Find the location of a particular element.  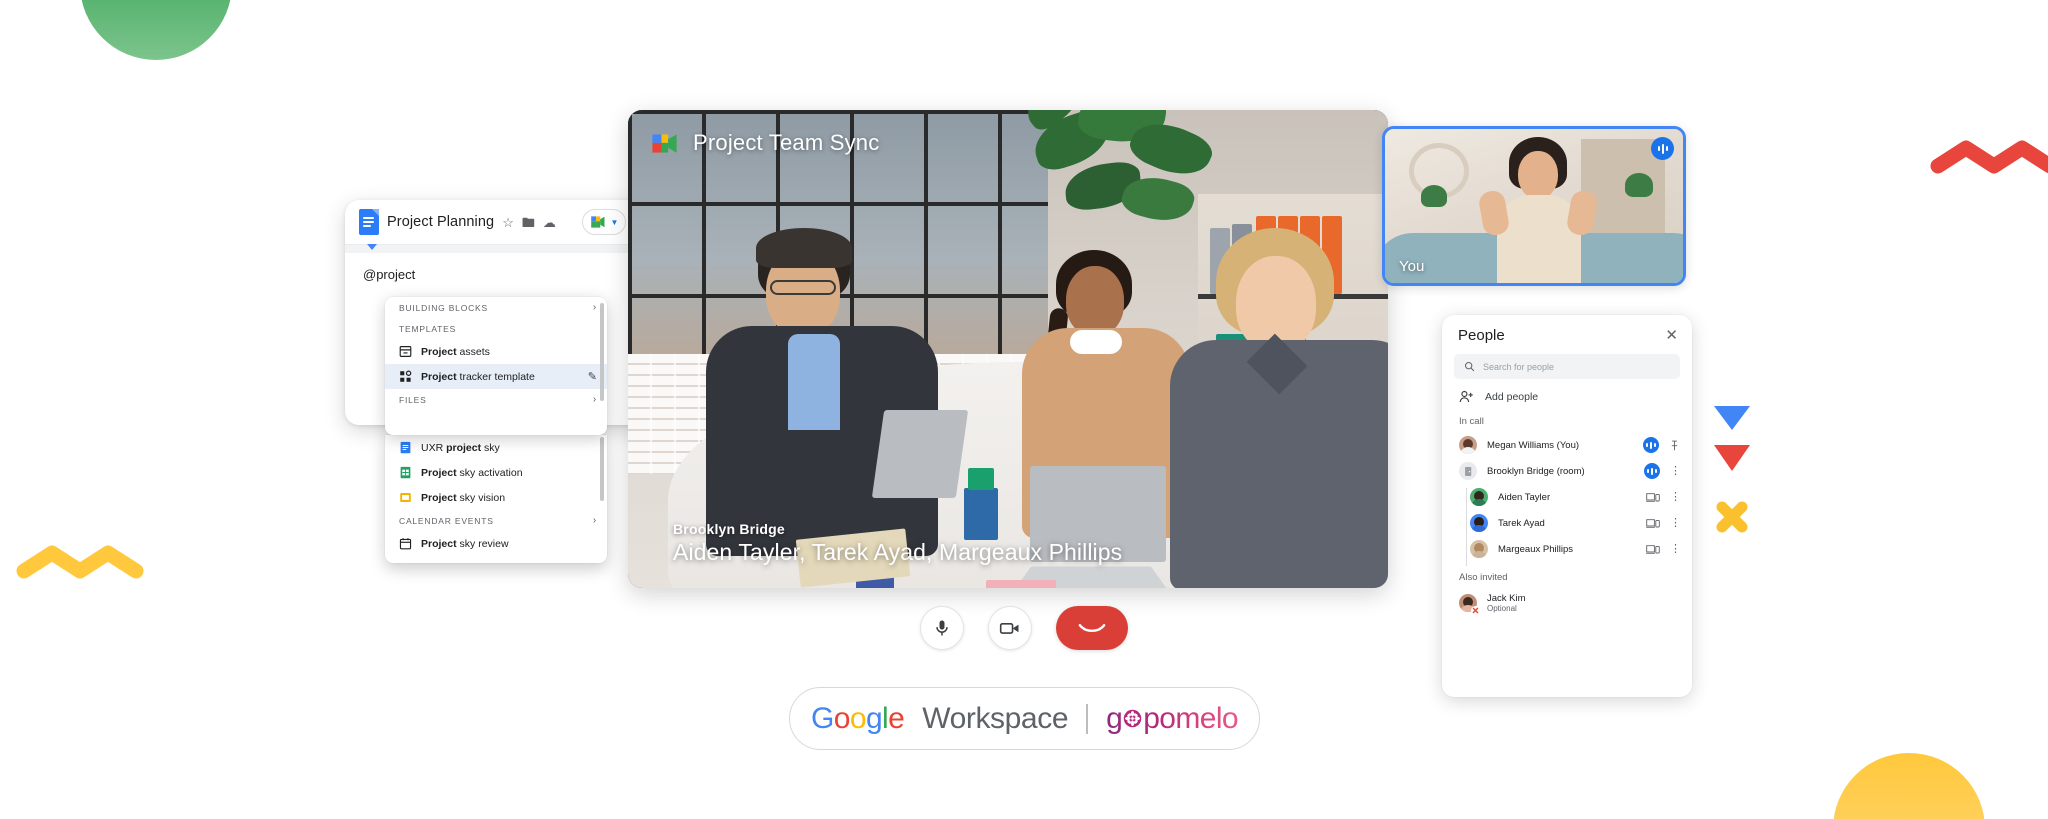

search-icon is located at coordinates (1469, 366).